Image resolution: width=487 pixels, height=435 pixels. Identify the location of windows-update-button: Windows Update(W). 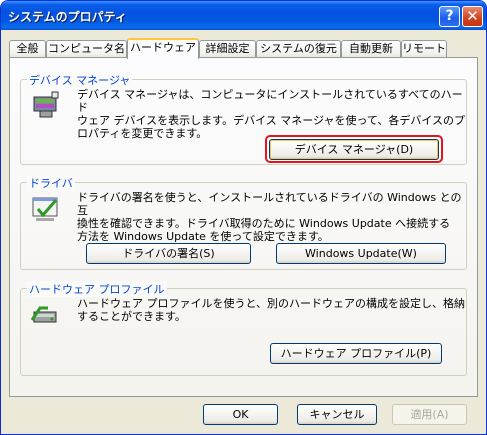
(361, 253).